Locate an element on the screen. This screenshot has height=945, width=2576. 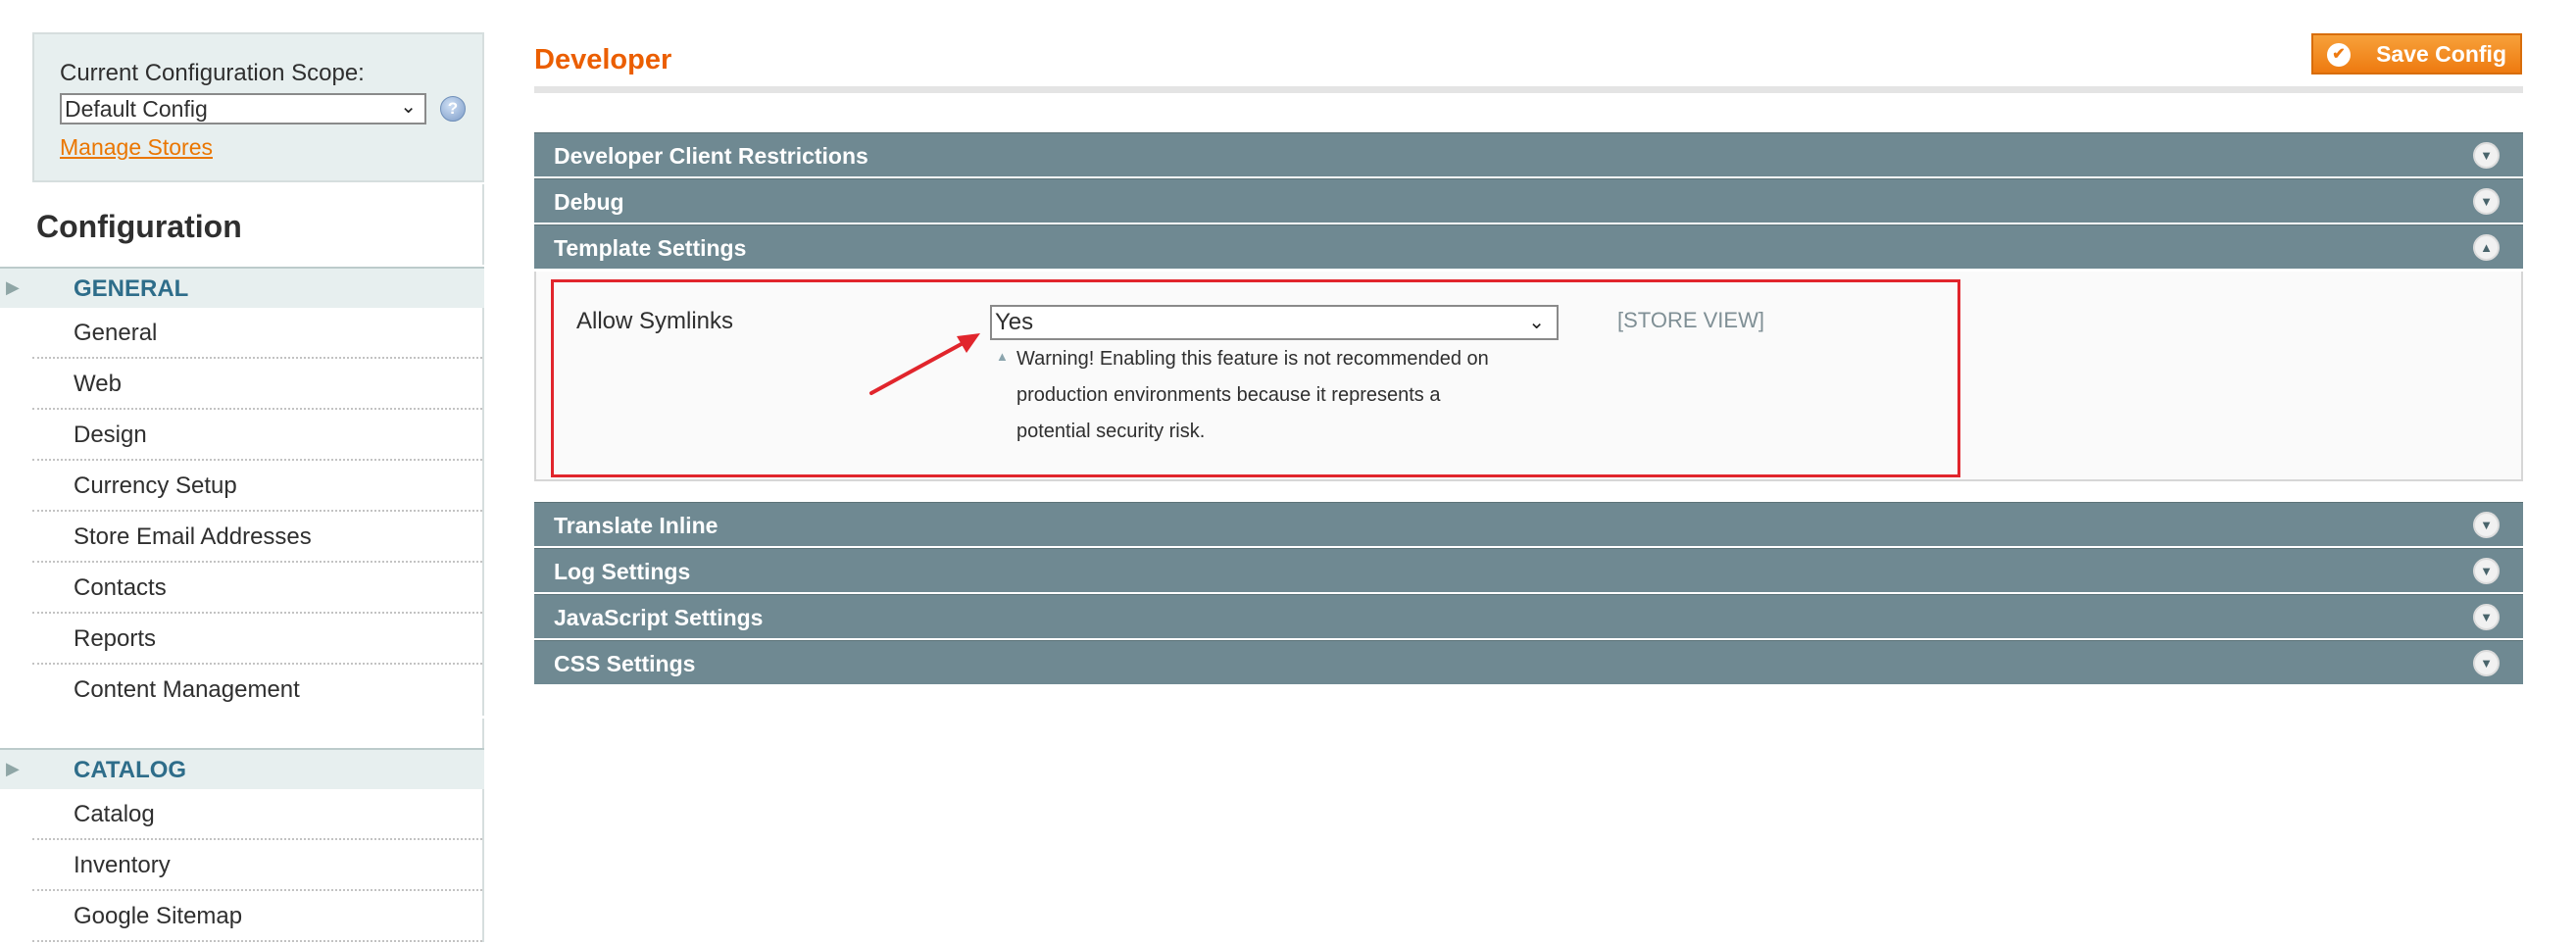
section-label: Developer Client Restrictions is located at coordinates (711, 156).